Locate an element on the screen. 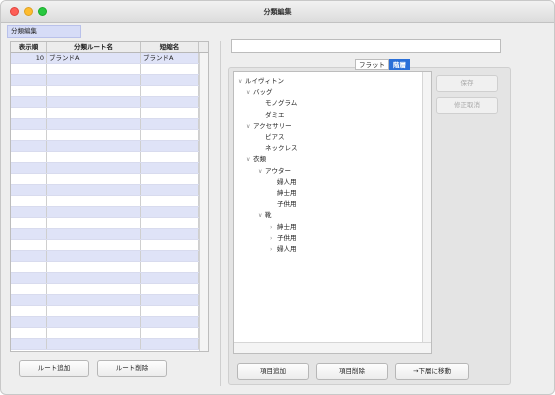  tree-node-label: 子供用 is located at coordinates (287, 204).